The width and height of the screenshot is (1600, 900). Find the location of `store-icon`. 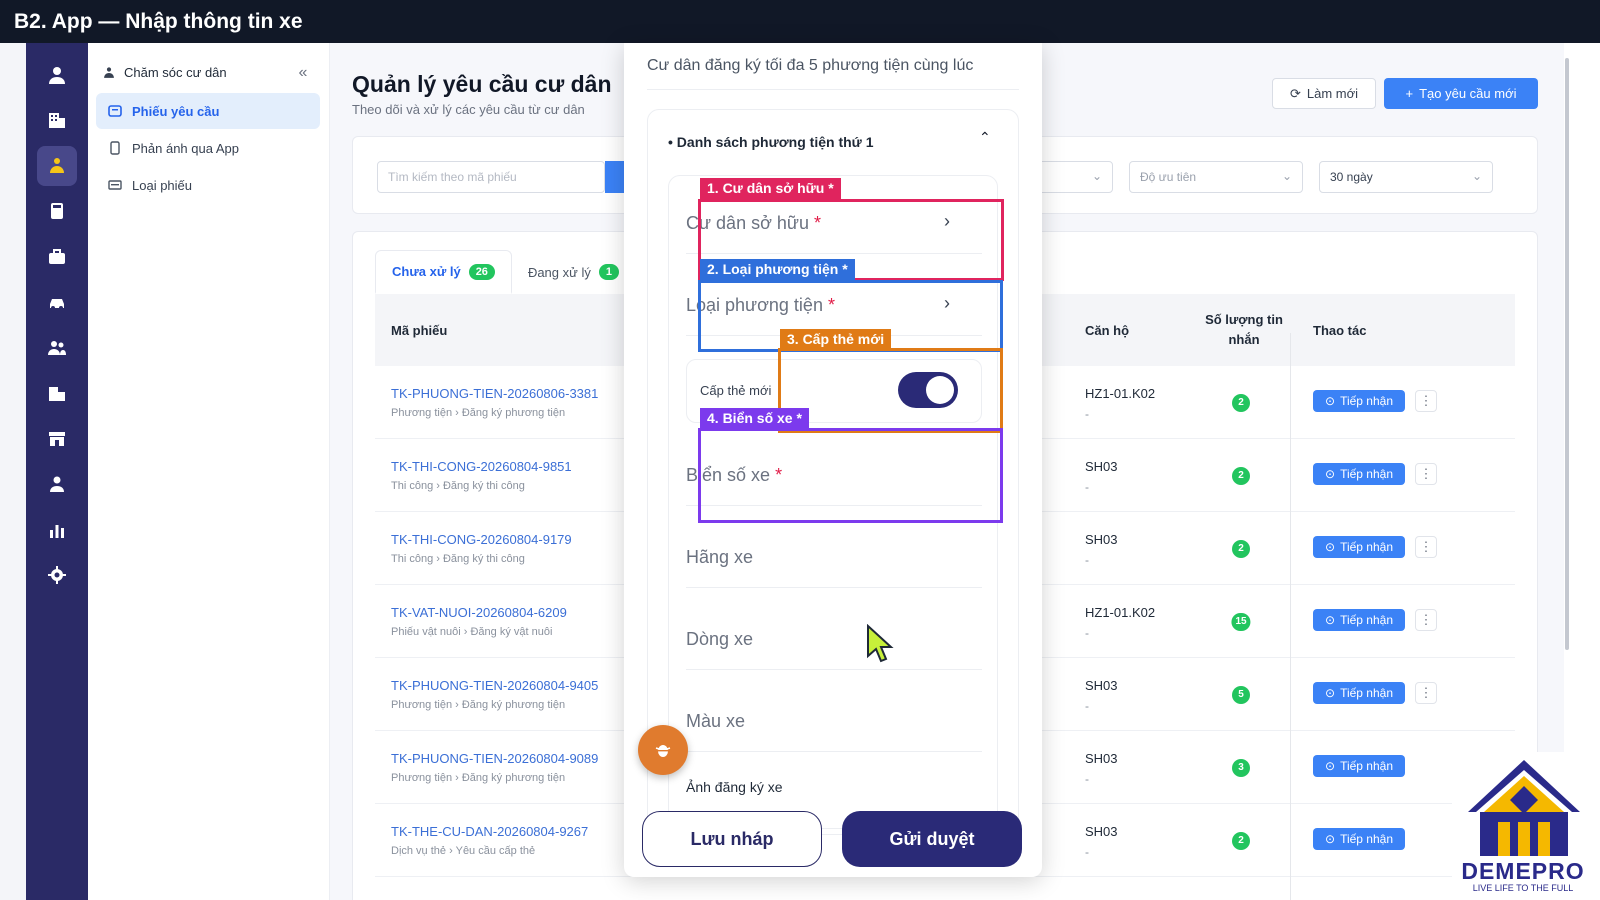

store-icon is located at coordinates (57, 439).